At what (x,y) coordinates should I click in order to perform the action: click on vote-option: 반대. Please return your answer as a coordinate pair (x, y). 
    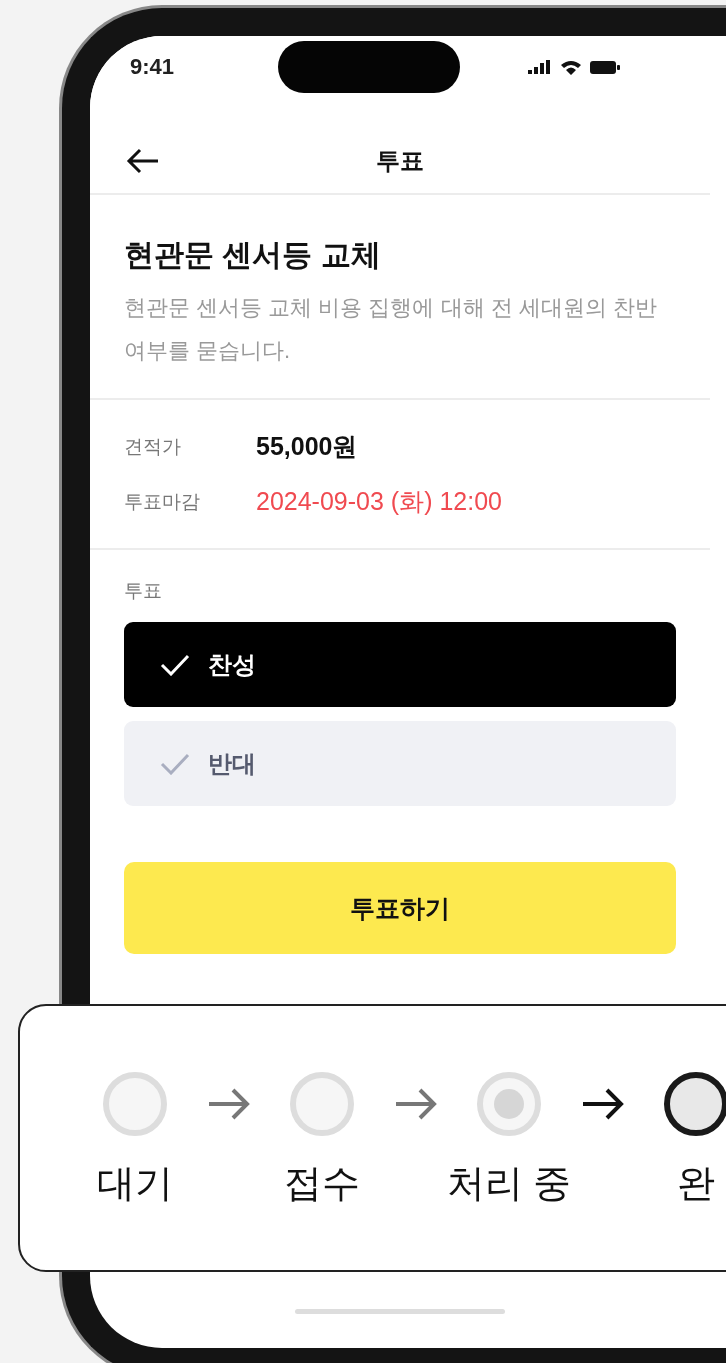
    Looking at the image, I should click on (400, 763).